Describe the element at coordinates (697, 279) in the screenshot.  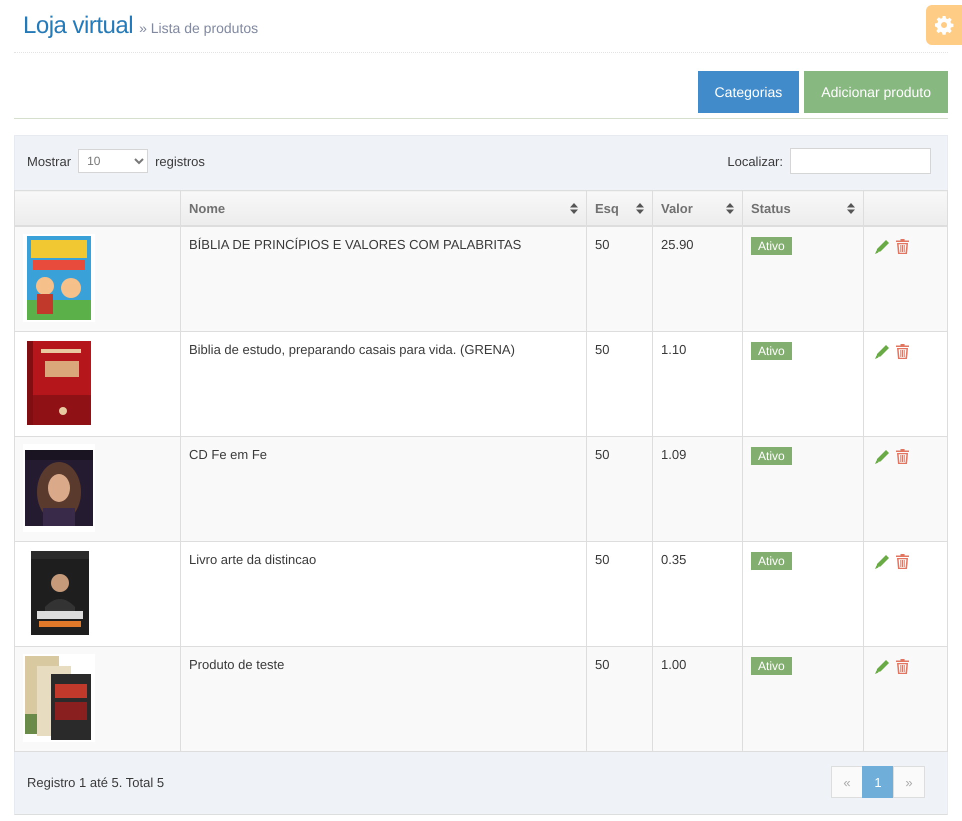
I see `table-cell: 25.90` at that location.